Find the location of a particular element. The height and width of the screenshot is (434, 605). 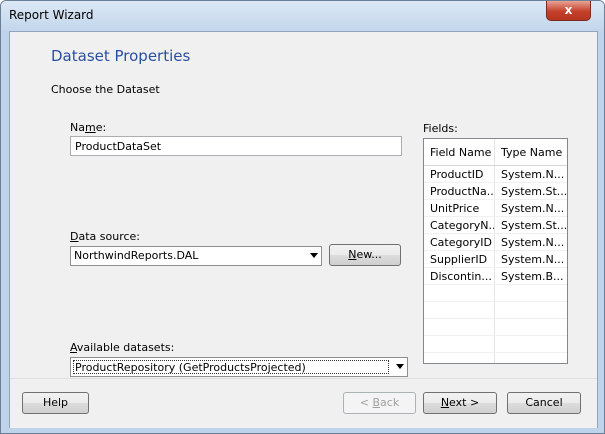

available-datasets-dropdown: ProductRepository (GetProductsProjected) is located at coordinates (239, 367).